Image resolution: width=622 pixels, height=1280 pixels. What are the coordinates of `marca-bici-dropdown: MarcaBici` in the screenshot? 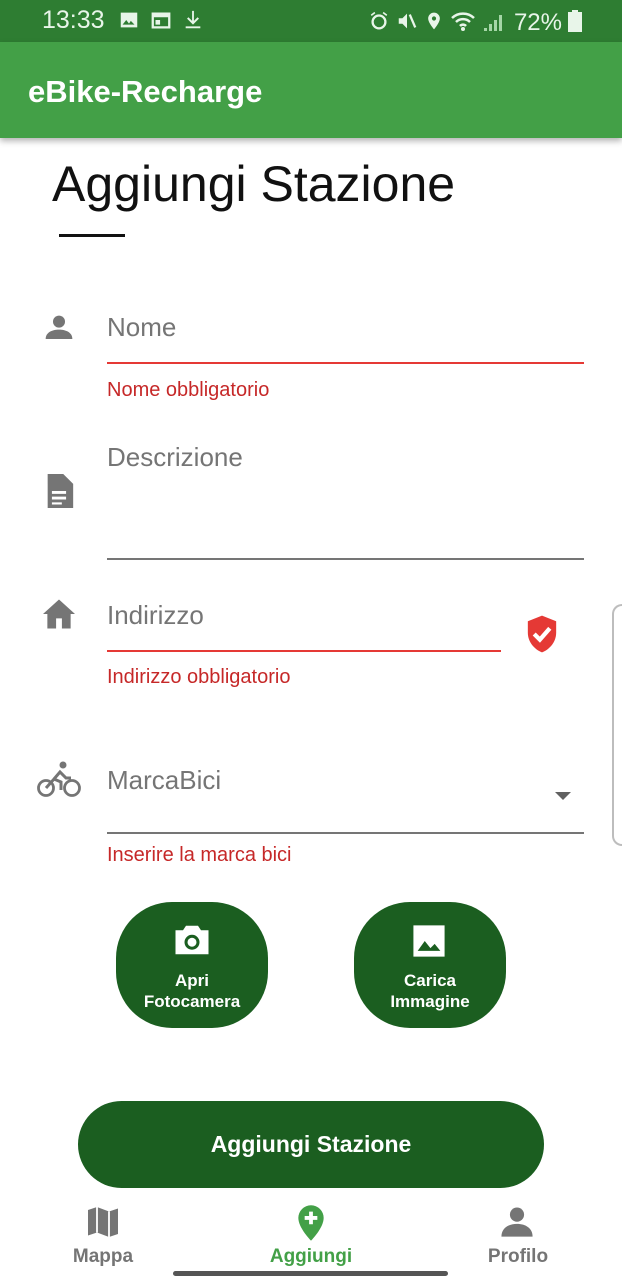 It's located at (345, 801).